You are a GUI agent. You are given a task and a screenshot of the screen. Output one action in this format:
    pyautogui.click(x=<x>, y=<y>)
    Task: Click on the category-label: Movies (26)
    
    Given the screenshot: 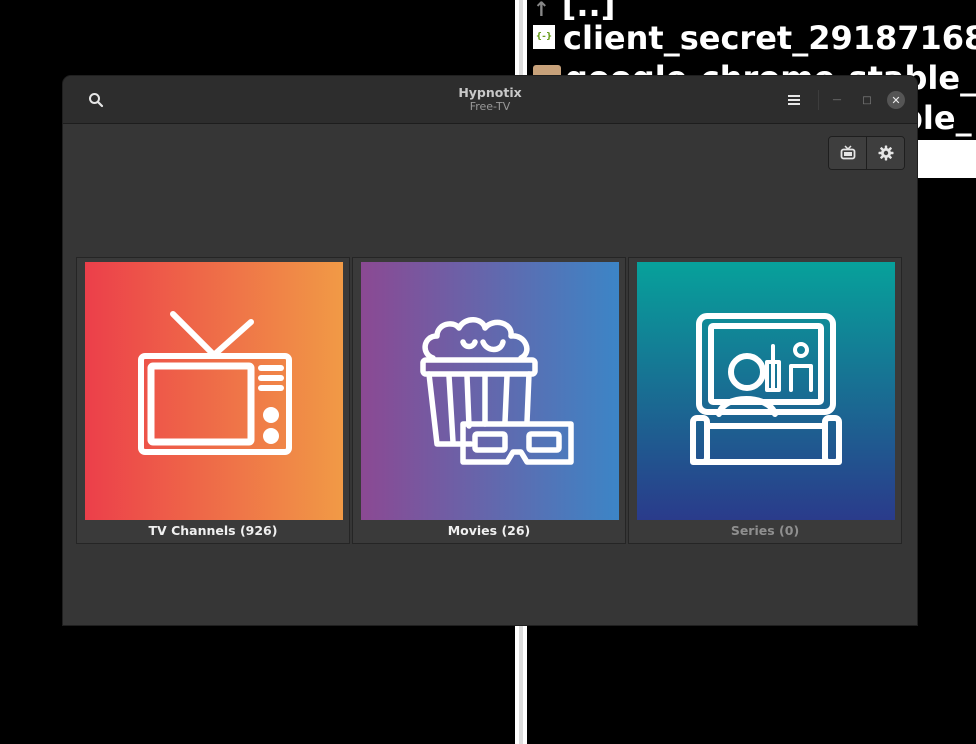 What is the action you would take?
    pyautogui.click(x=489, y=530)
    